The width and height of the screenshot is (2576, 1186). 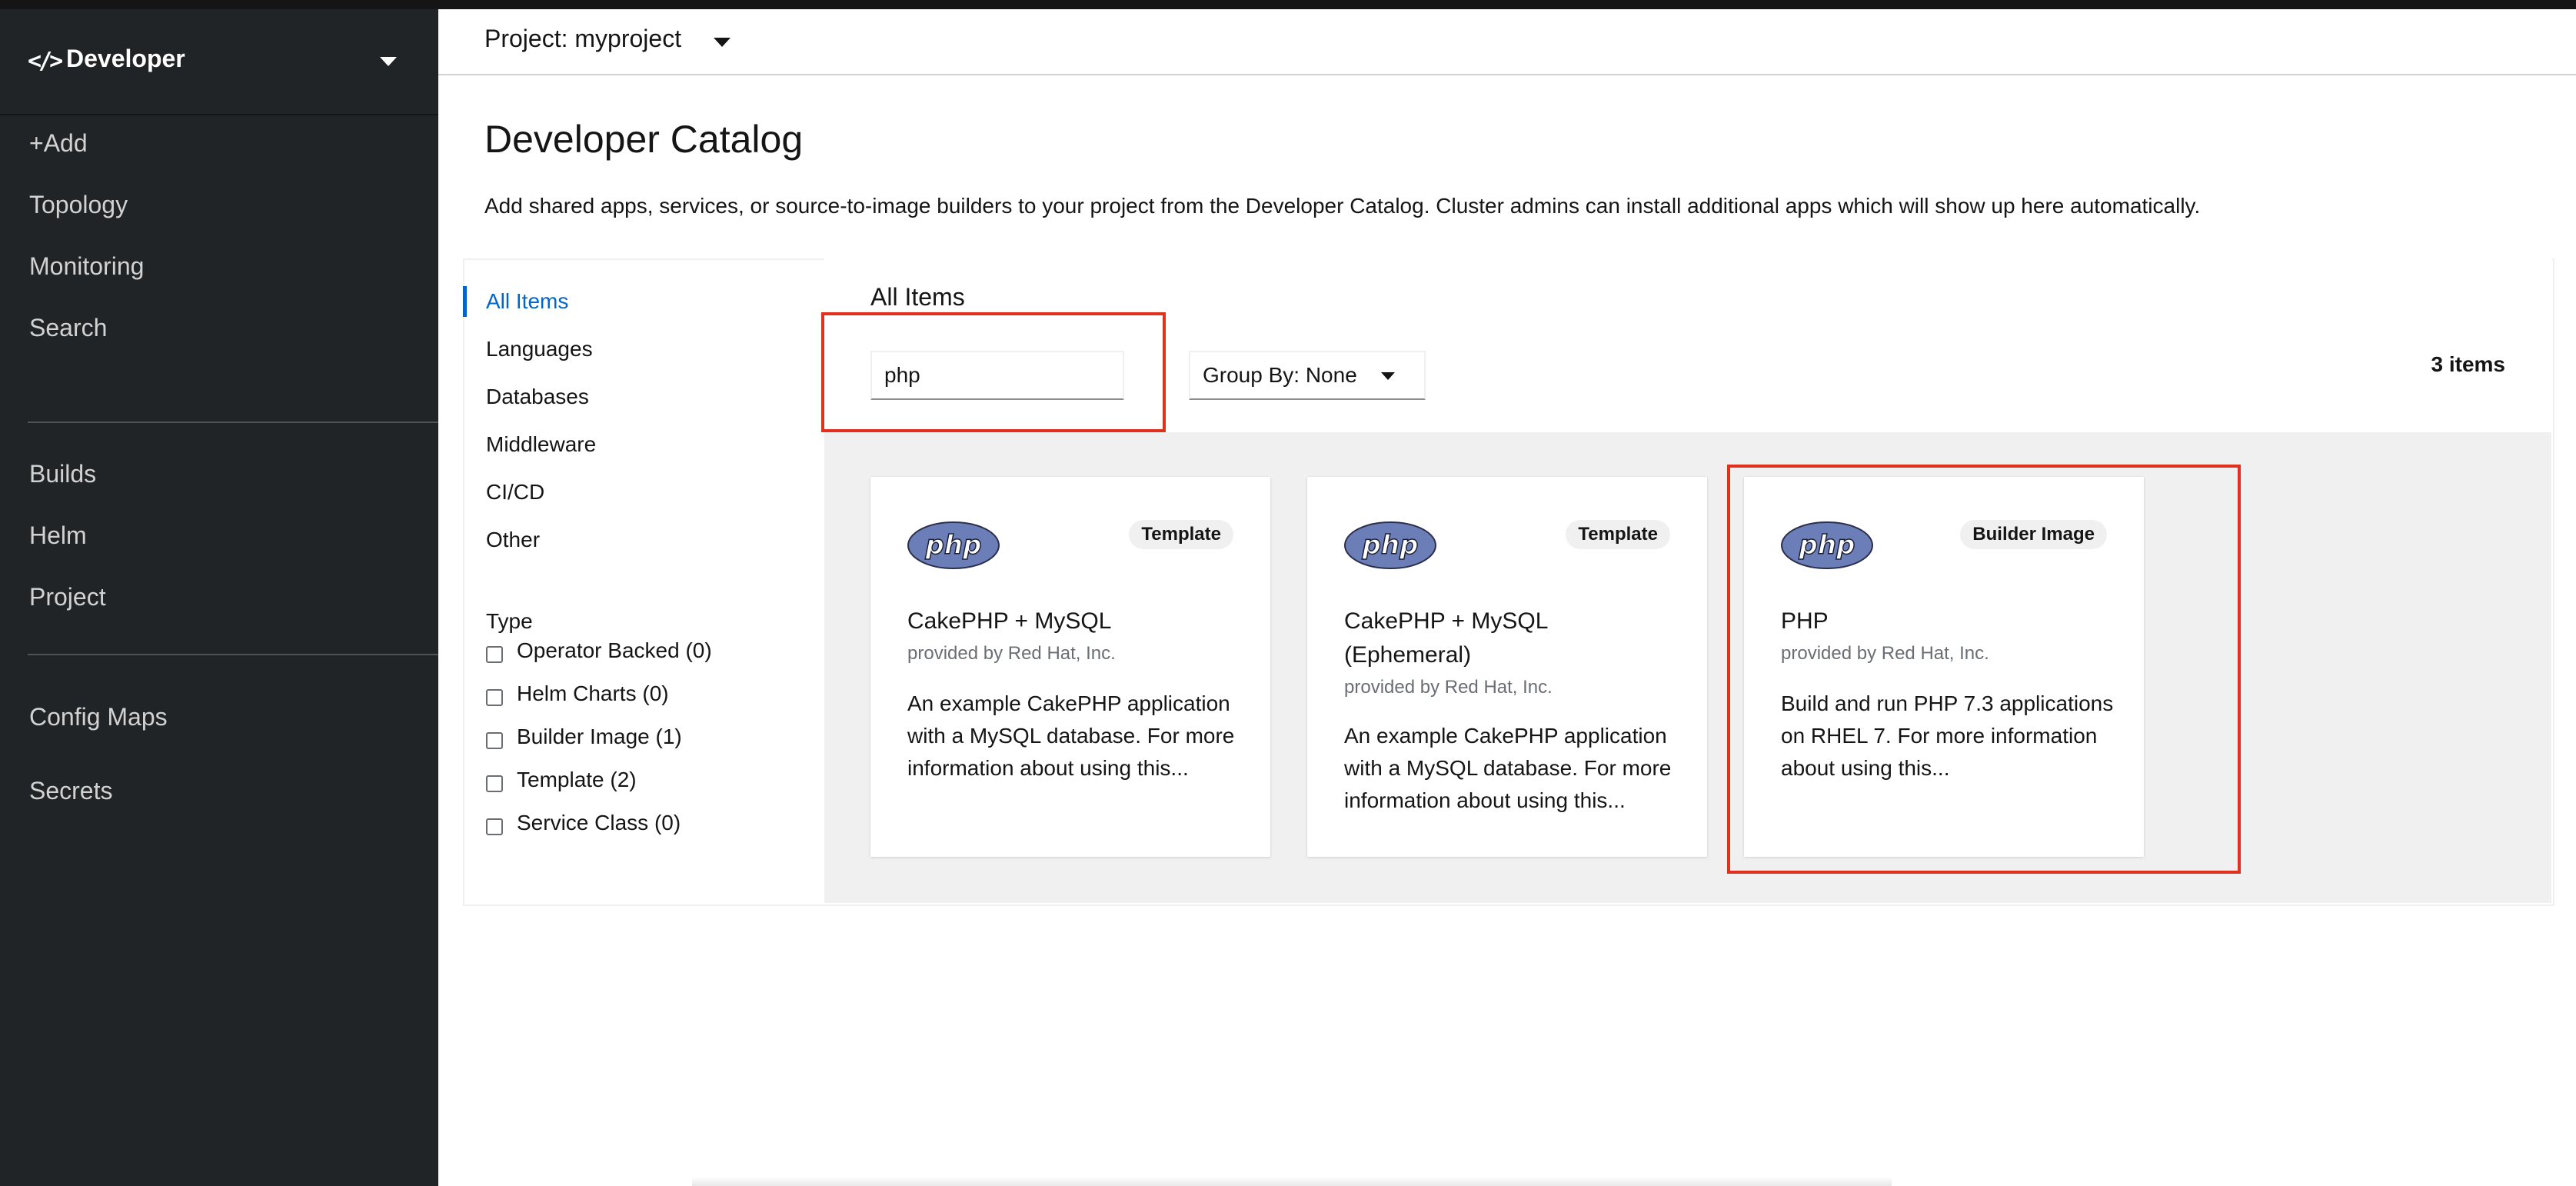 I want to click on nav-item-builds: Builds, so click(x=219, y=476).